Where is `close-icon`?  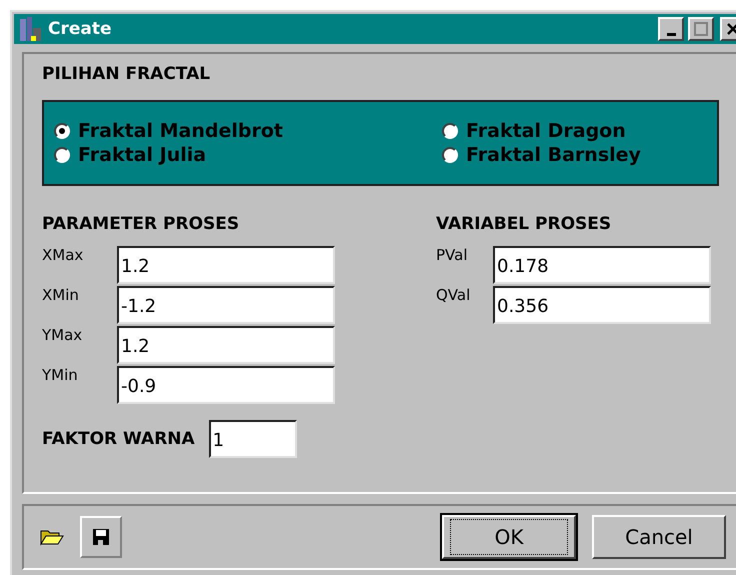 close-icon is located at coordinates (731, 29).